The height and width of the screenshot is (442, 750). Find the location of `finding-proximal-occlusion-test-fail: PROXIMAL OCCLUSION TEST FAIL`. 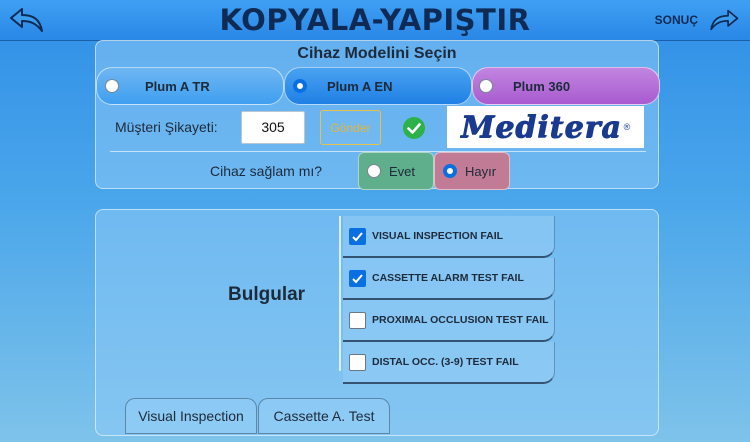

finding-proximal-occlusion-test-fail: PROXIMAL OCCLUSION TEST FAIL is located at coordinates (449, 321).